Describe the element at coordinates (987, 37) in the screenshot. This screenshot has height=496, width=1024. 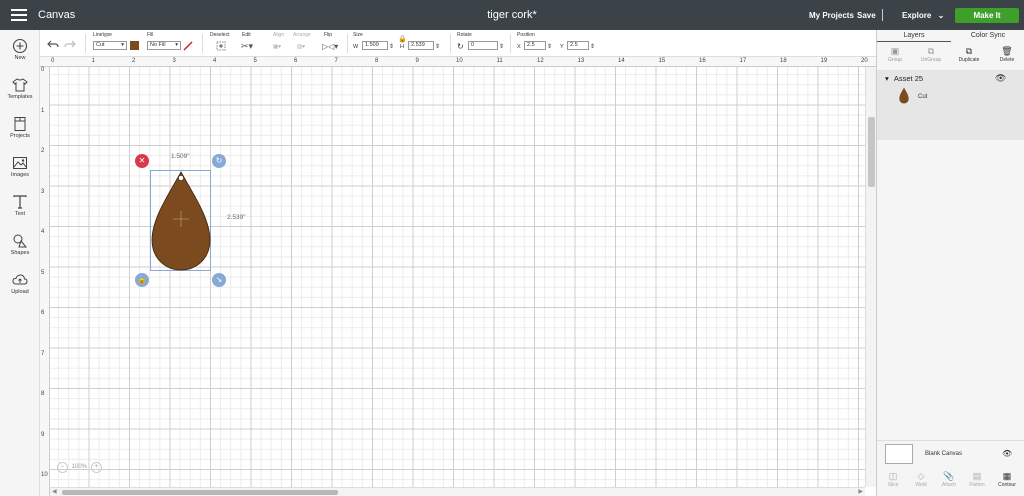
I see `tab-color-sync: Color Sync` at that location.